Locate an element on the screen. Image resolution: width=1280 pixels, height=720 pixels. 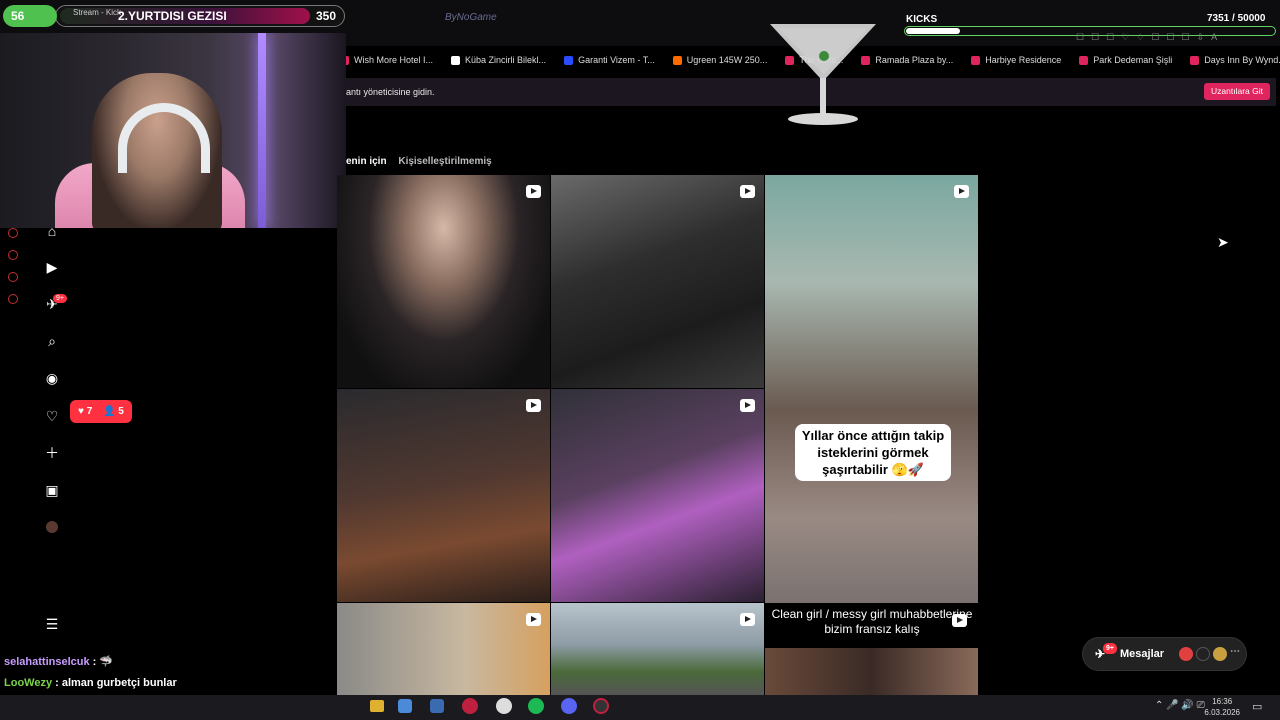
likes-count: 7 is located at coordinates (89, 411).